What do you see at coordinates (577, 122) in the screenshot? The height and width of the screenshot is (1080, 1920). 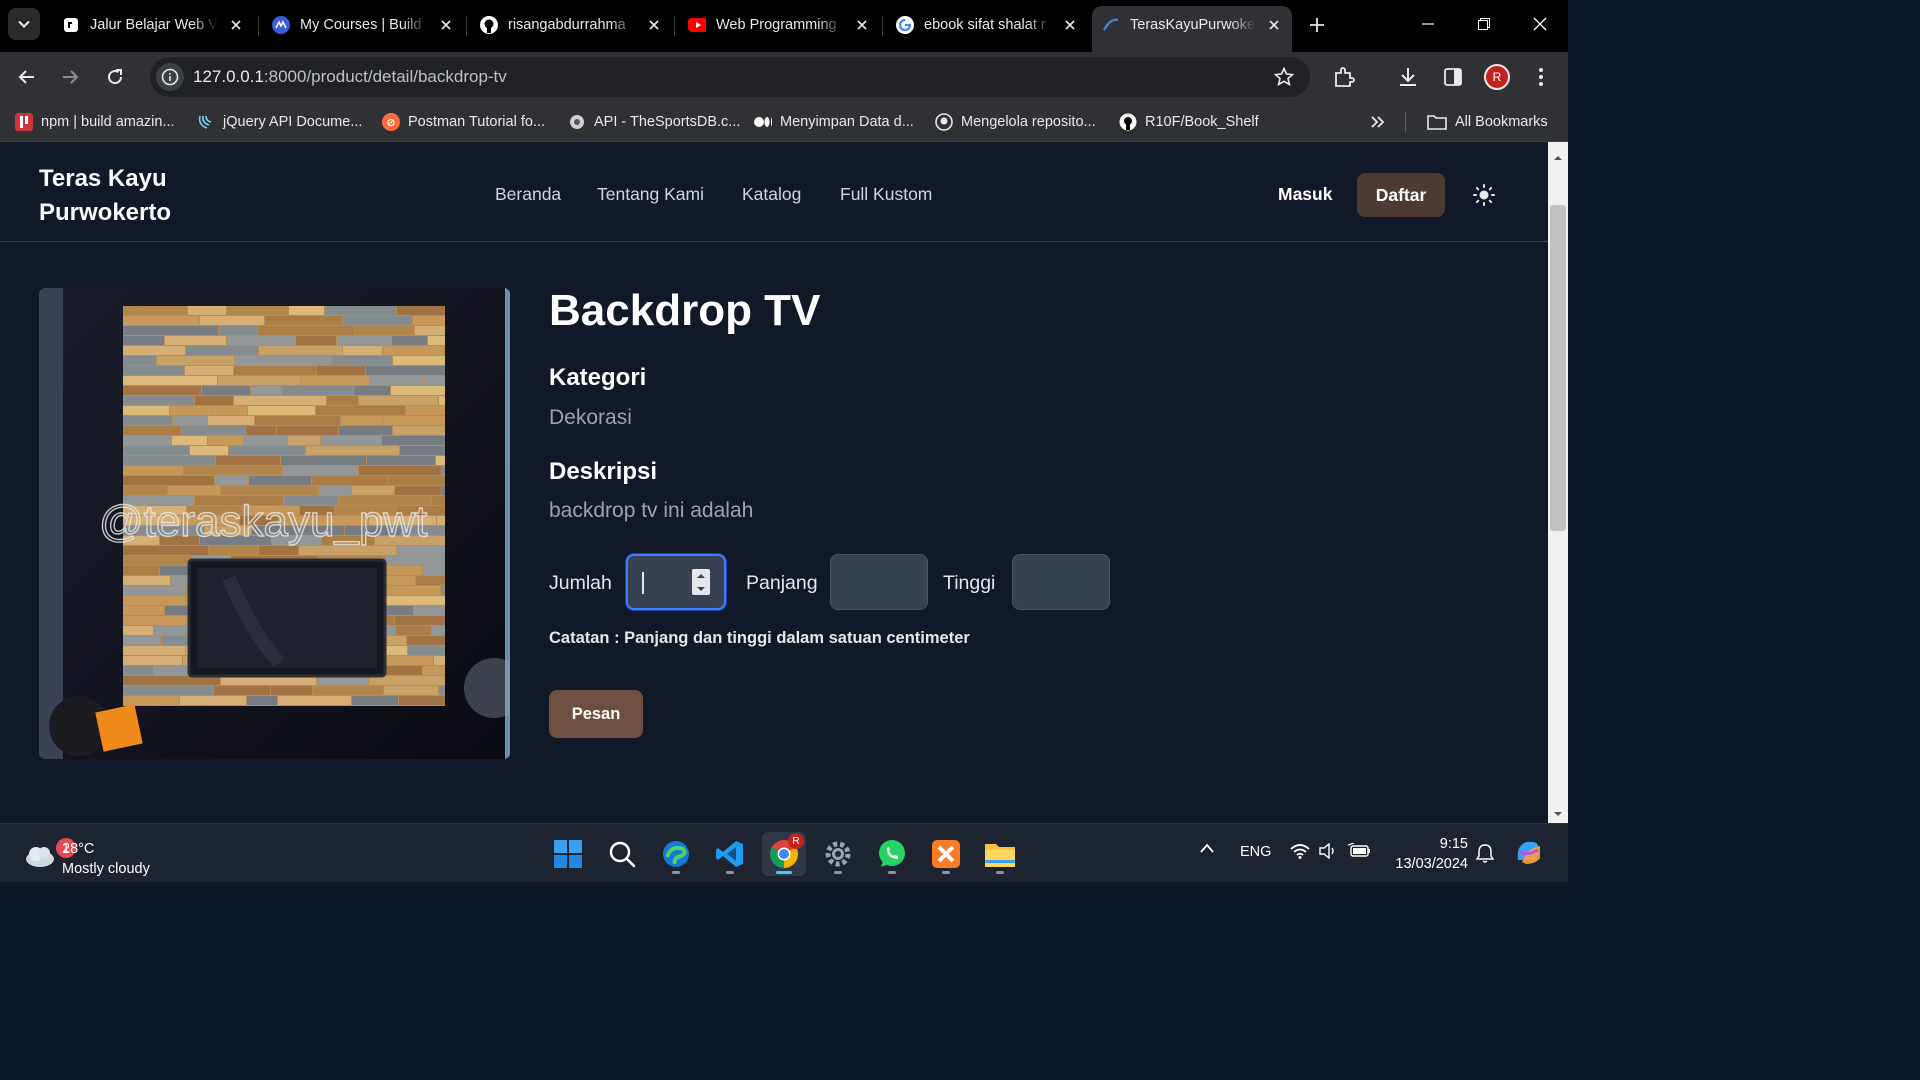 I see `sportsdb-icon` at bounding box center [577, 122].